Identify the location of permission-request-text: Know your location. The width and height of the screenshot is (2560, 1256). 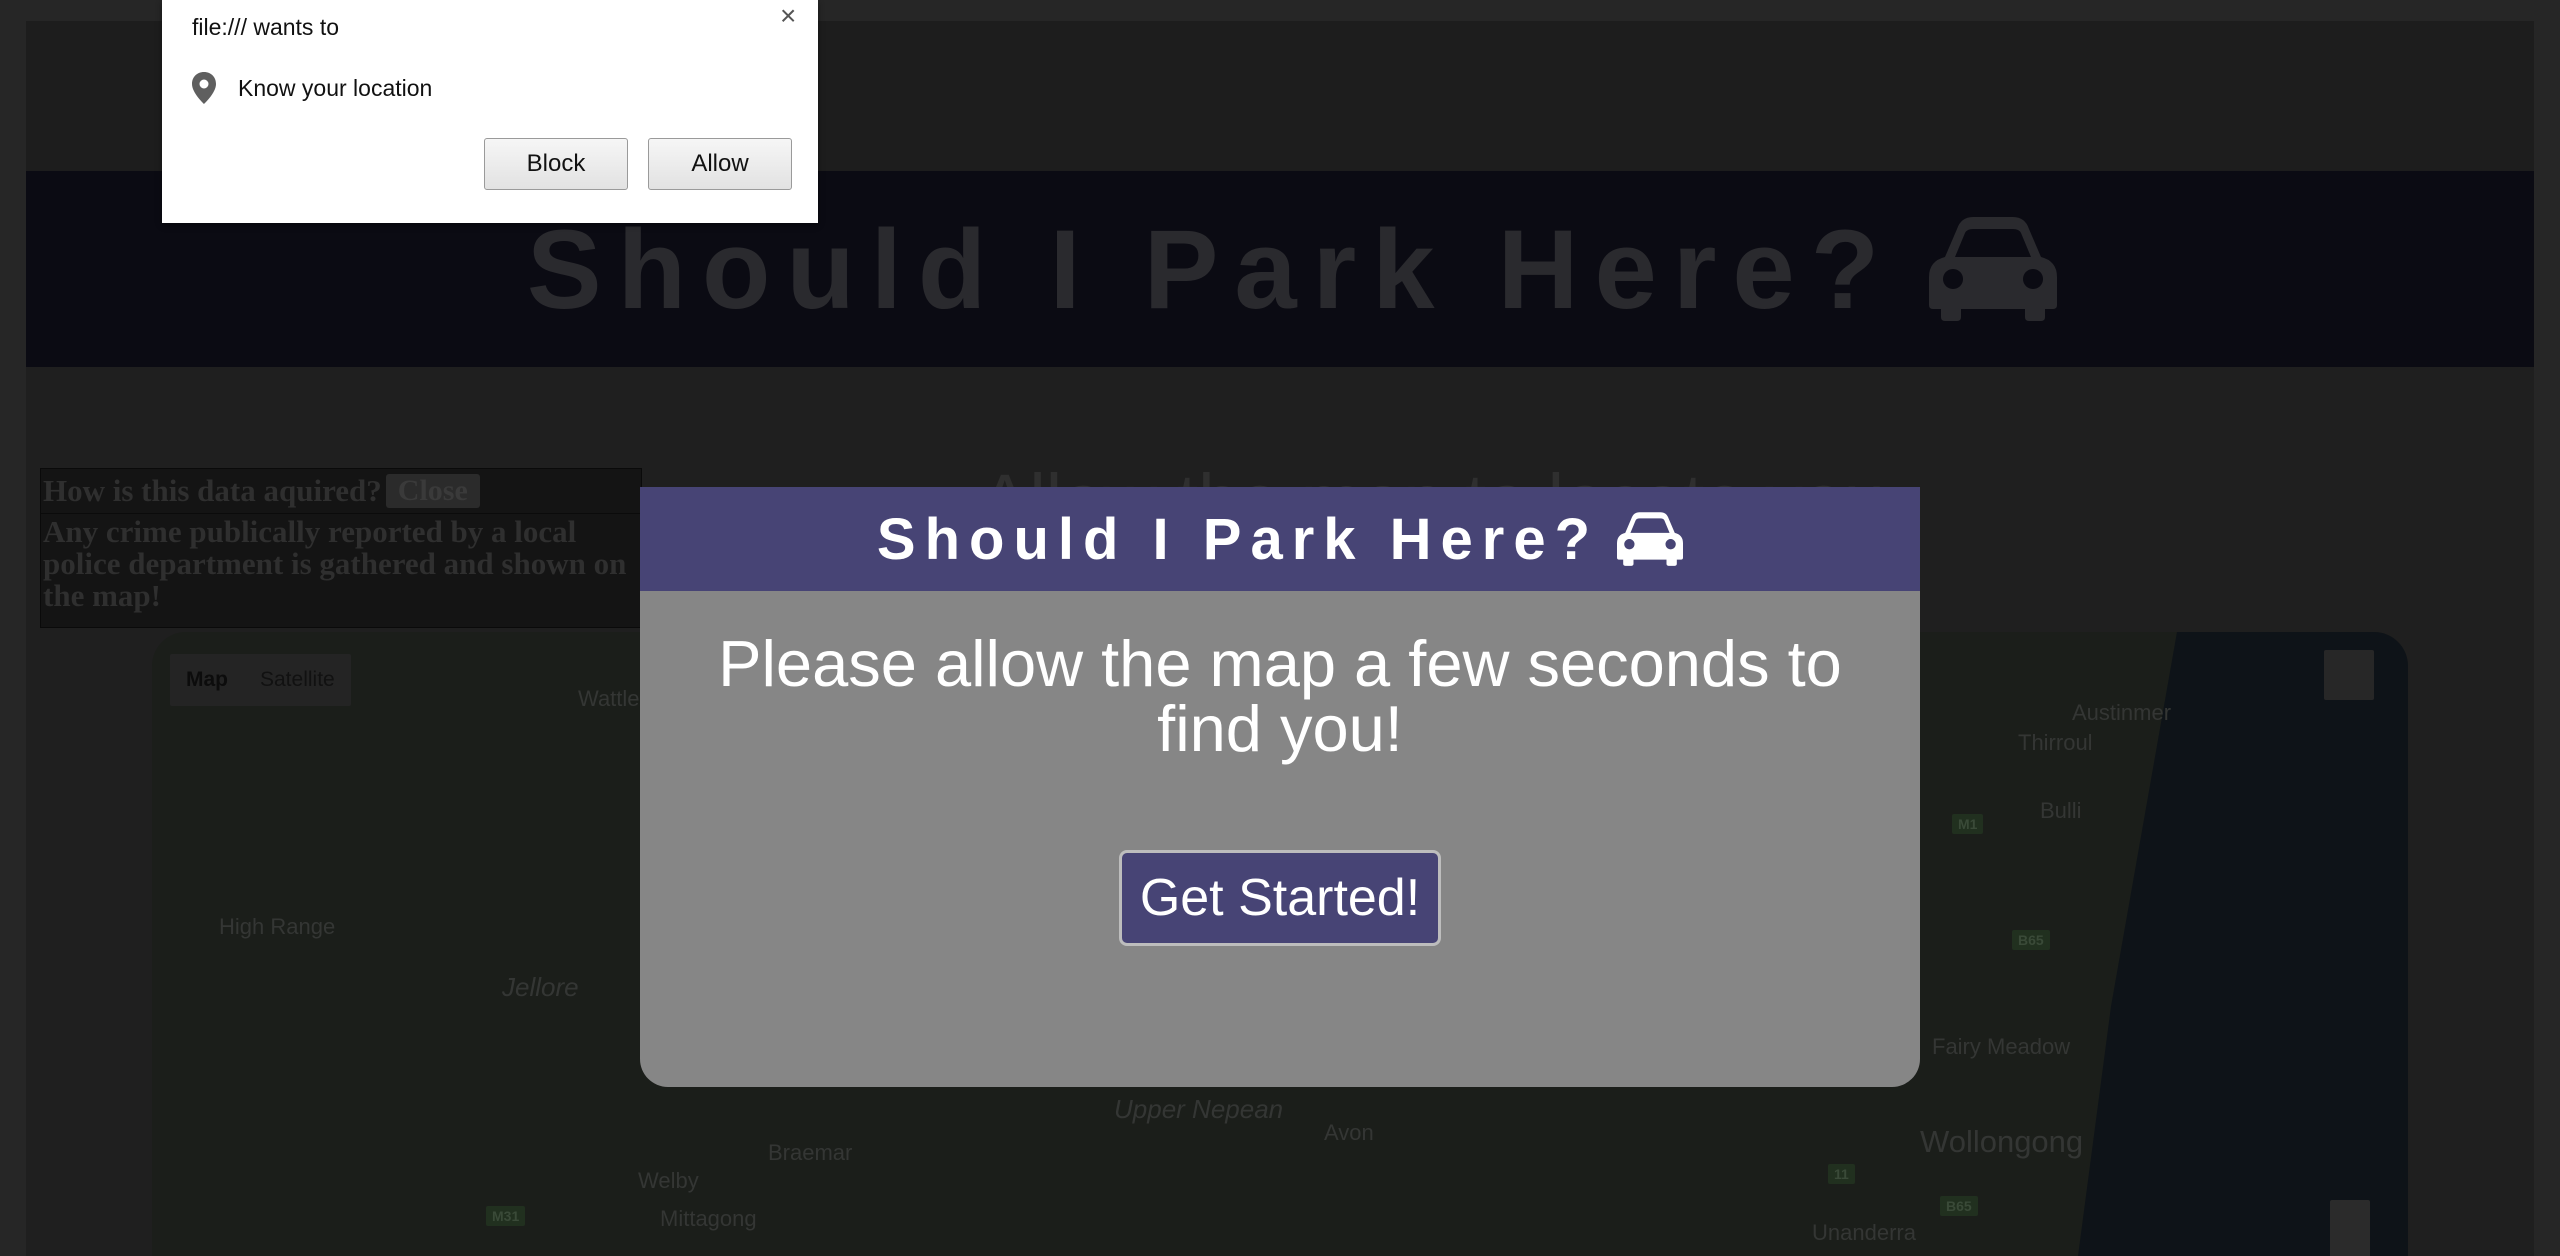
(335, 87).